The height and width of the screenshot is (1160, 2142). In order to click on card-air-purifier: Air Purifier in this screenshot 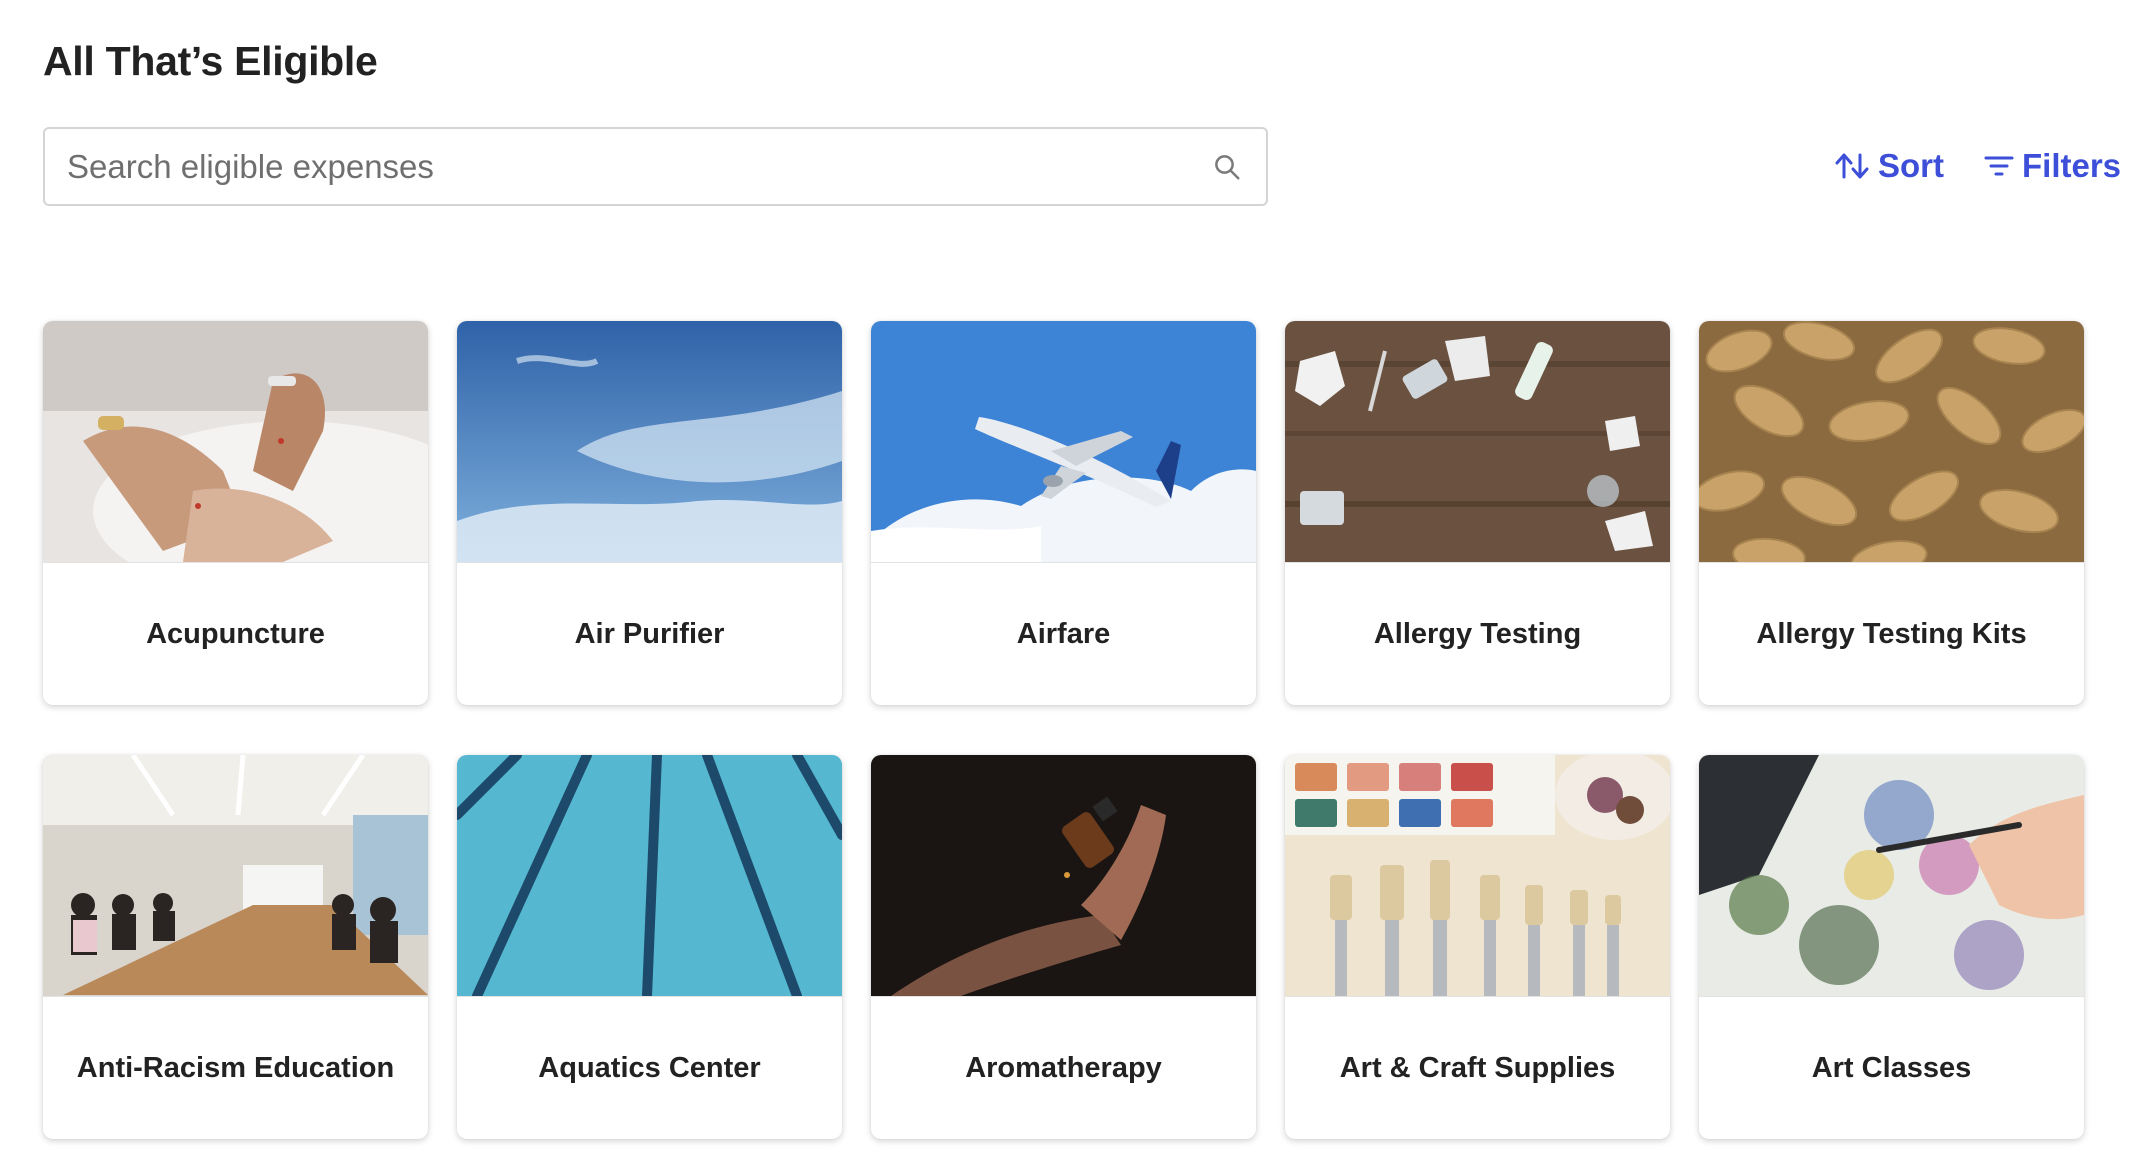, I will do `click(649, 513)`.